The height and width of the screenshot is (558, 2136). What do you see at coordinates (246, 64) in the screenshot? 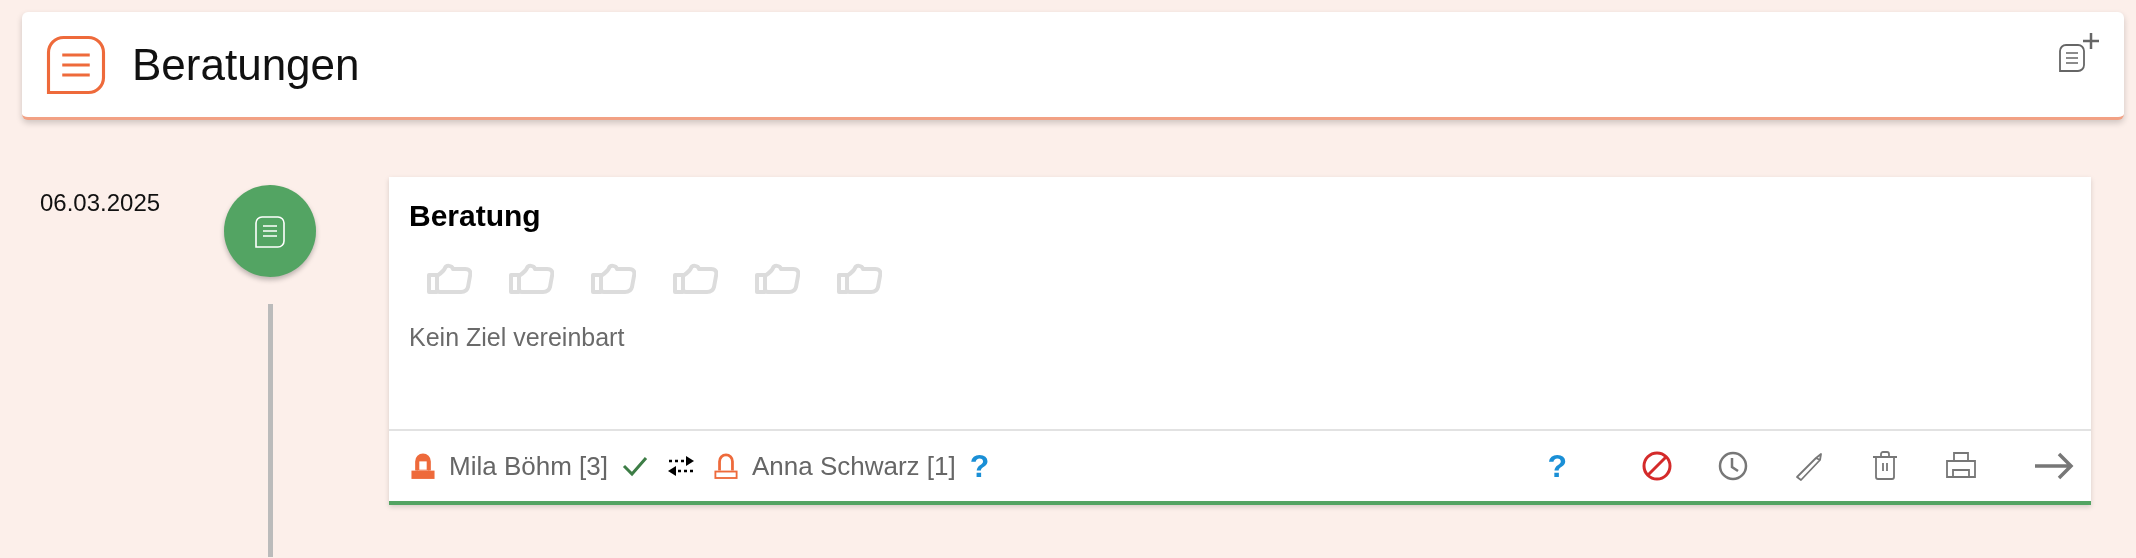
I see `page-title: Beratungen` at bounding box center [246, 64].